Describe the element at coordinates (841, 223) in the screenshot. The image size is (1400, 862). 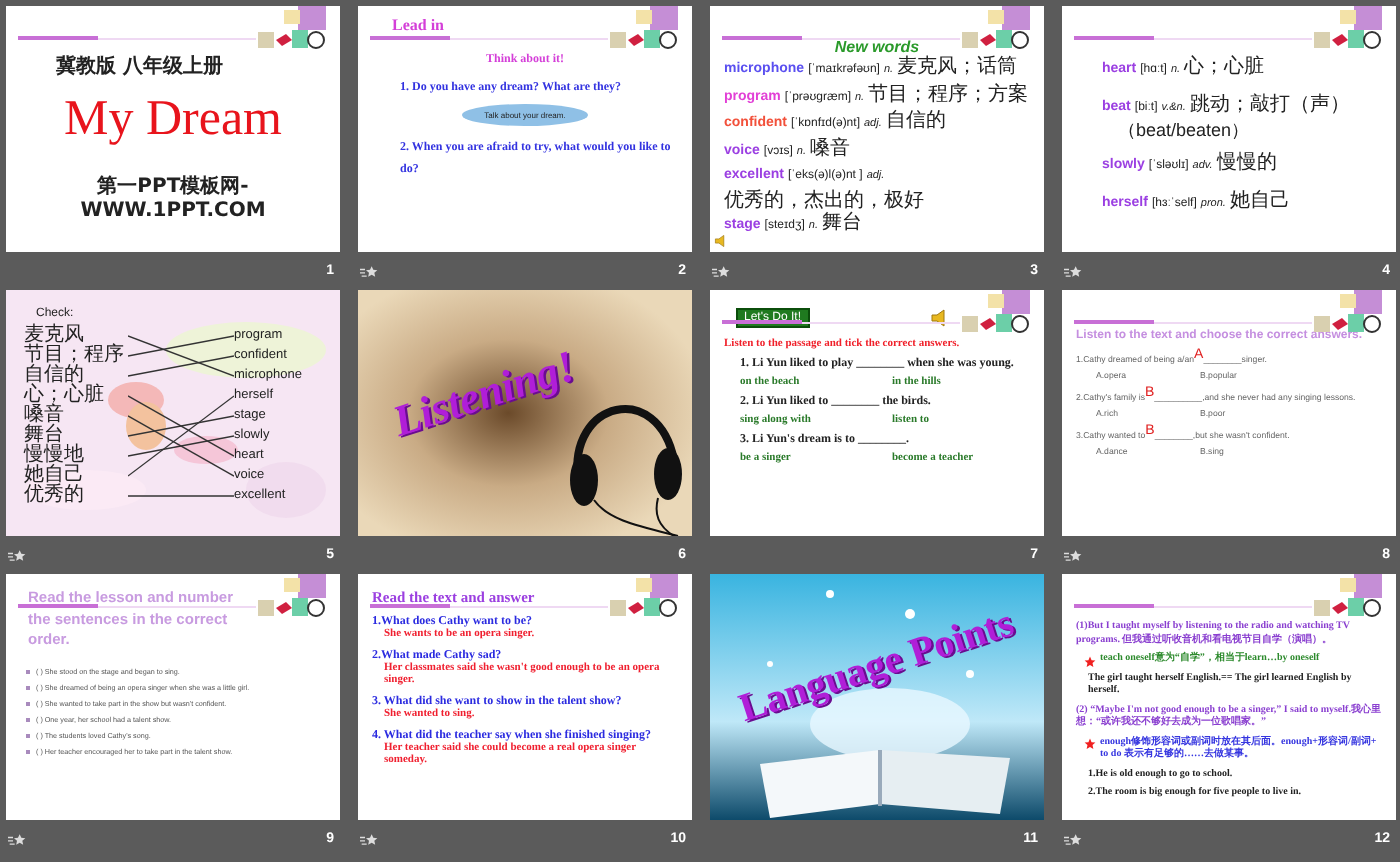
I see `meaning-text: 舞台` at that location.